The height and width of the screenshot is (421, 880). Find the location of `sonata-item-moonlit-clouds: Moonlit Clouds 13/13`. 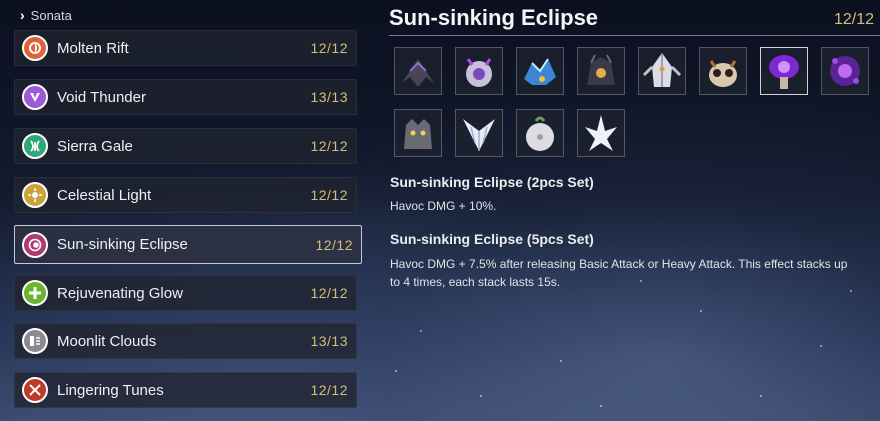

sonata-item-moonlit-clouds: Moonlit Clouds 13/13 is located at coordinates (185, 341).